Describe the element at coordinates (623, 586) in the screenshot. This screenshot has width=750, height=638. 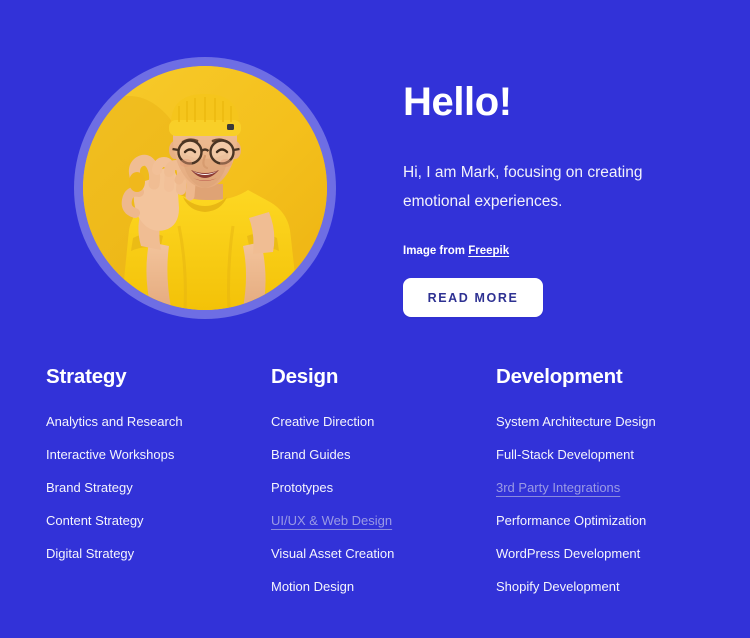
I see `list-item: Shopify Development` at that location.